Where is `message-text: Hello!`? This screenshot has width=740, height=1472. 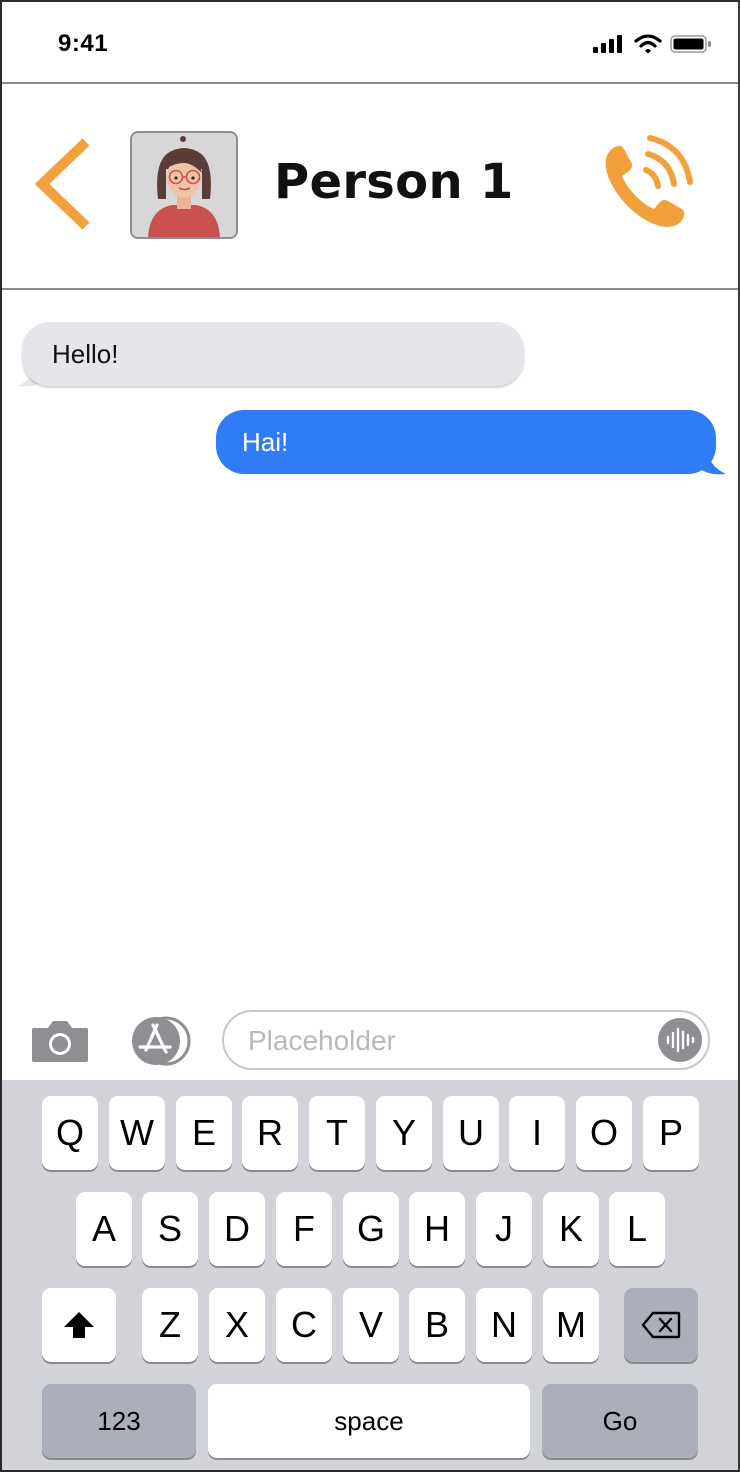
message-text: Hello! is located at coordinates (85, 353).